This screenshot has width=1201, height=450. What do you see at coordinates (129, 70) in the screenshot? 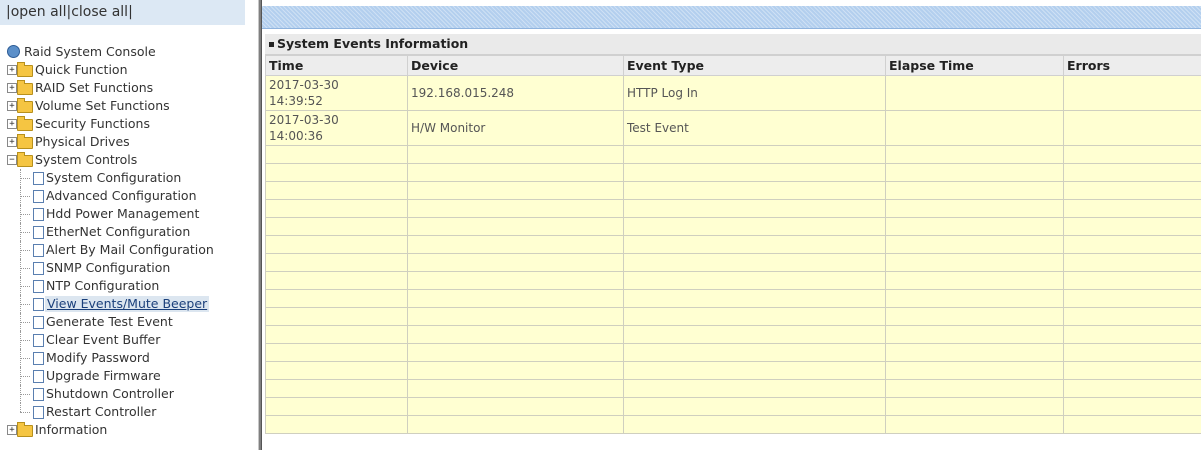
I see `tree-item-quick-function: + Quick Function` at bounding box center [129, 70].